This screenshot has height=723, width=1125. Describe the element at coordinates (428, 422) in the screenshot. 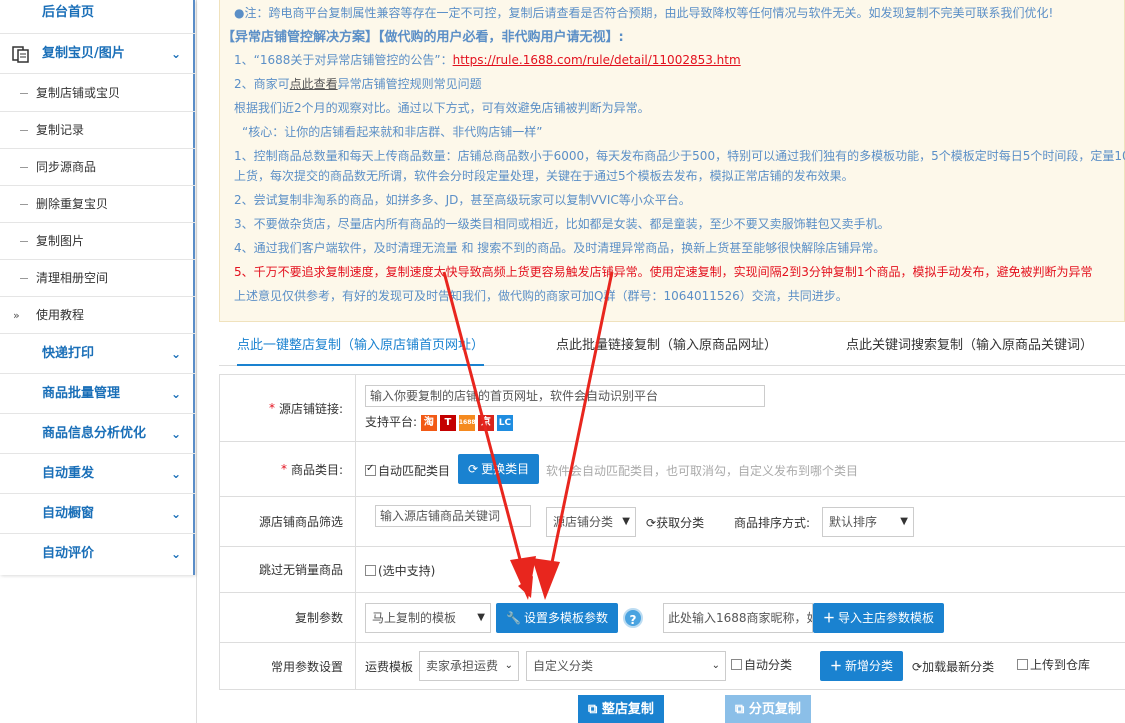

I see `taobao-icon: 淘` at that location.